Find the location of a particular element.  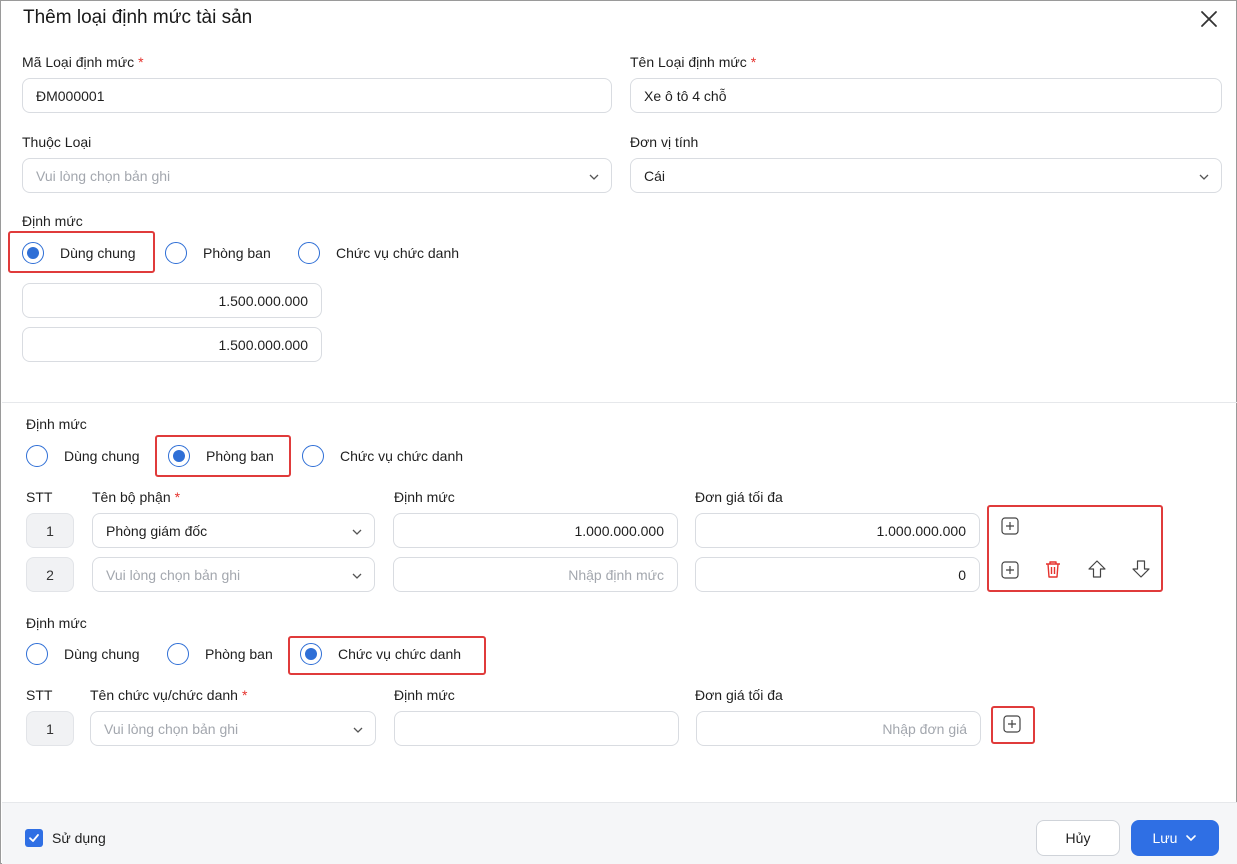

type-label: Thuộc Loại is located at coordinates (57, 142).